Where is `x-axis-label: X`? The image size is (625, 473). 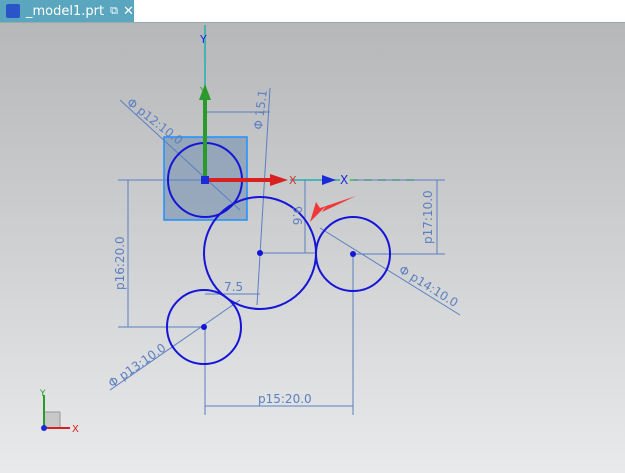
x-axis-label: X is located at coordinates (293, 180).